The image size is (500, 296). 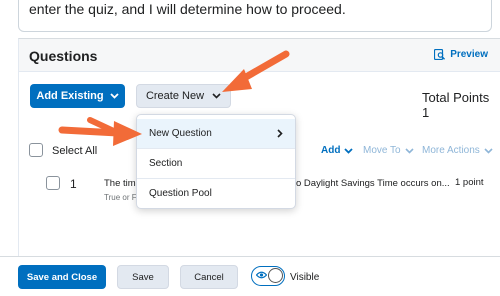 I want to click on visibility-toggle, so click(x=268, y=276).